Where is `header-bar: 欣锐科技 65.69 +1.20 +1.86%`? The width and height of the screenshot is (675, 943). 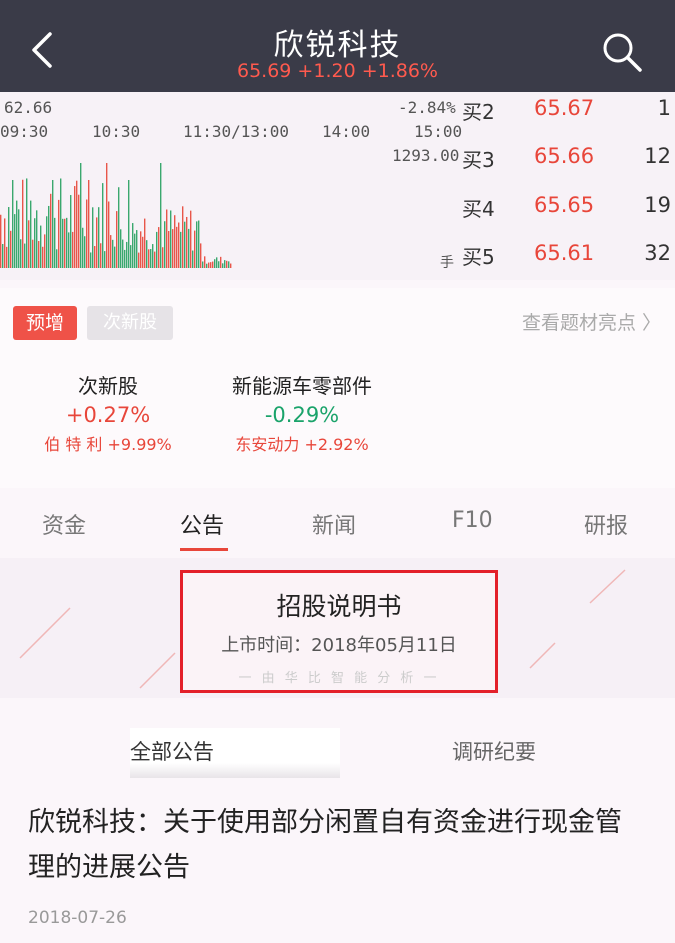
header-bar: 欣锐科技 65.69 +1.20 +1.86% is located at coordinates (337, 46).